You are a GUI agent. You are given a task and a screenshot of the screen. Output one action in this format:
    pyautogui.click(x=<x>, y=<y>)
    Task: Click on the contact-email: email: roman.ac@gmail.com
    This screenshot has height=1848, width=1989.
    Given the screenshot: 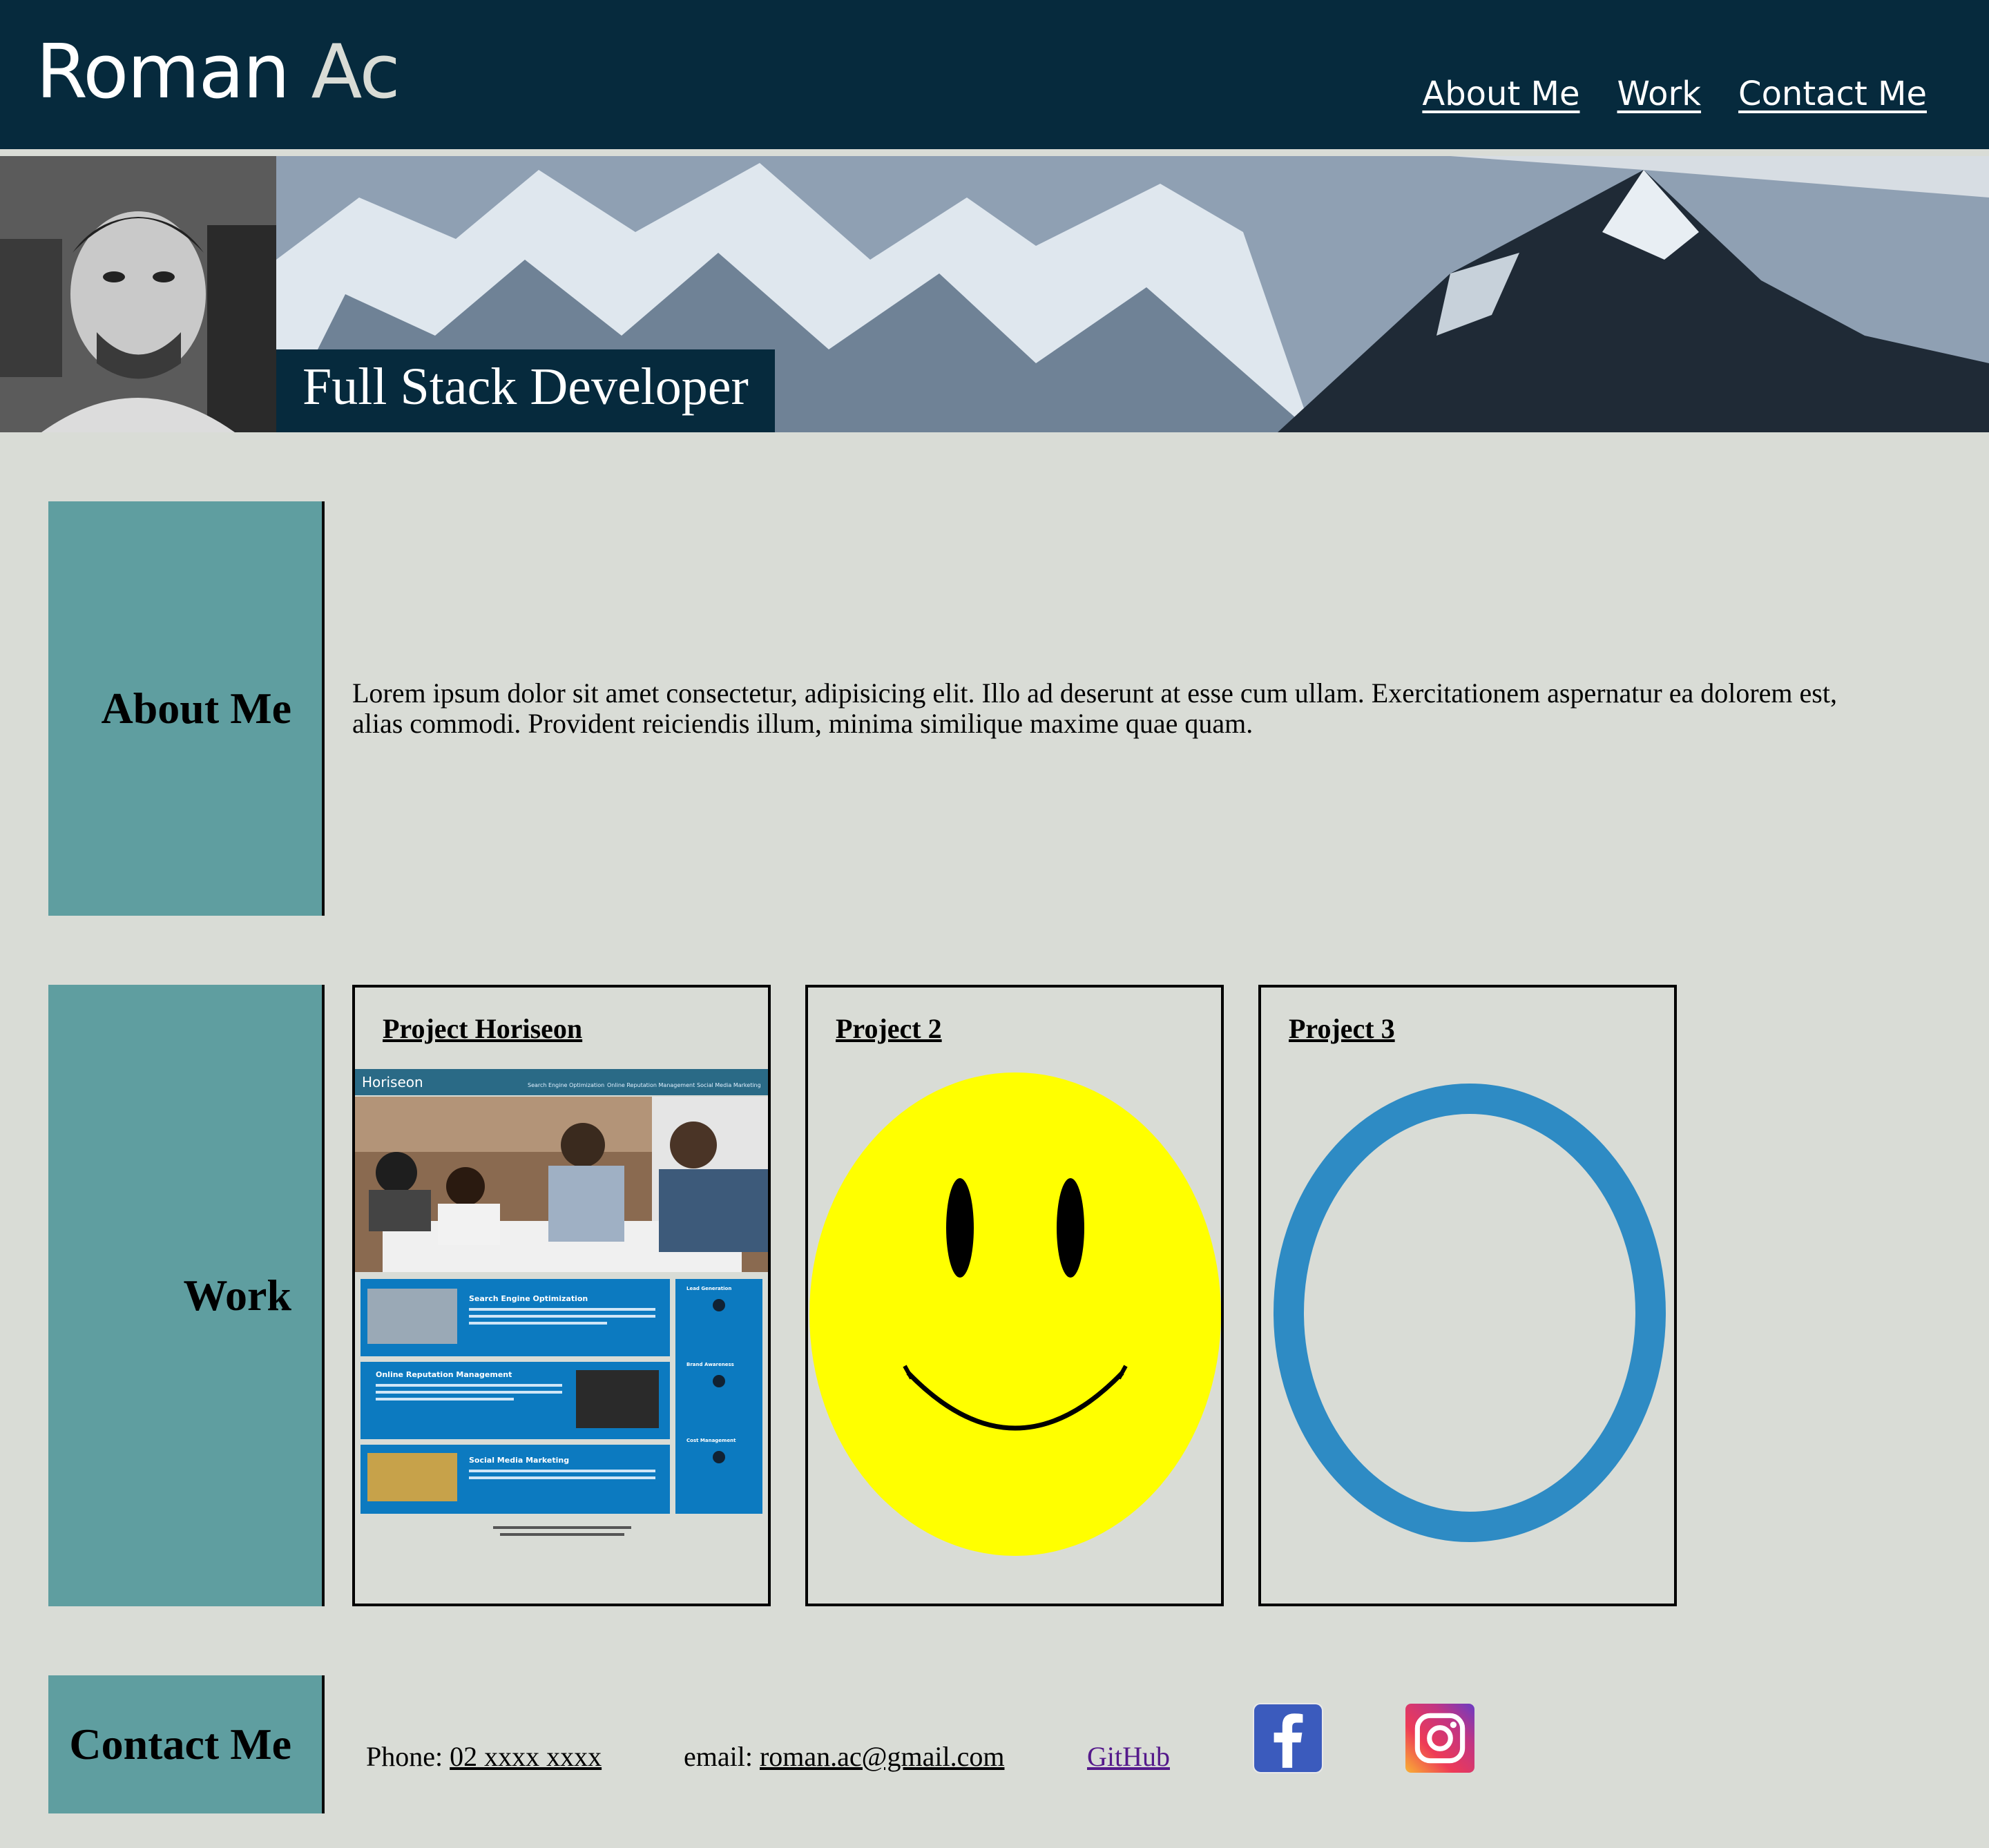 What is the action you would take?
    pyautogui.click(x=844, y=1756)
    